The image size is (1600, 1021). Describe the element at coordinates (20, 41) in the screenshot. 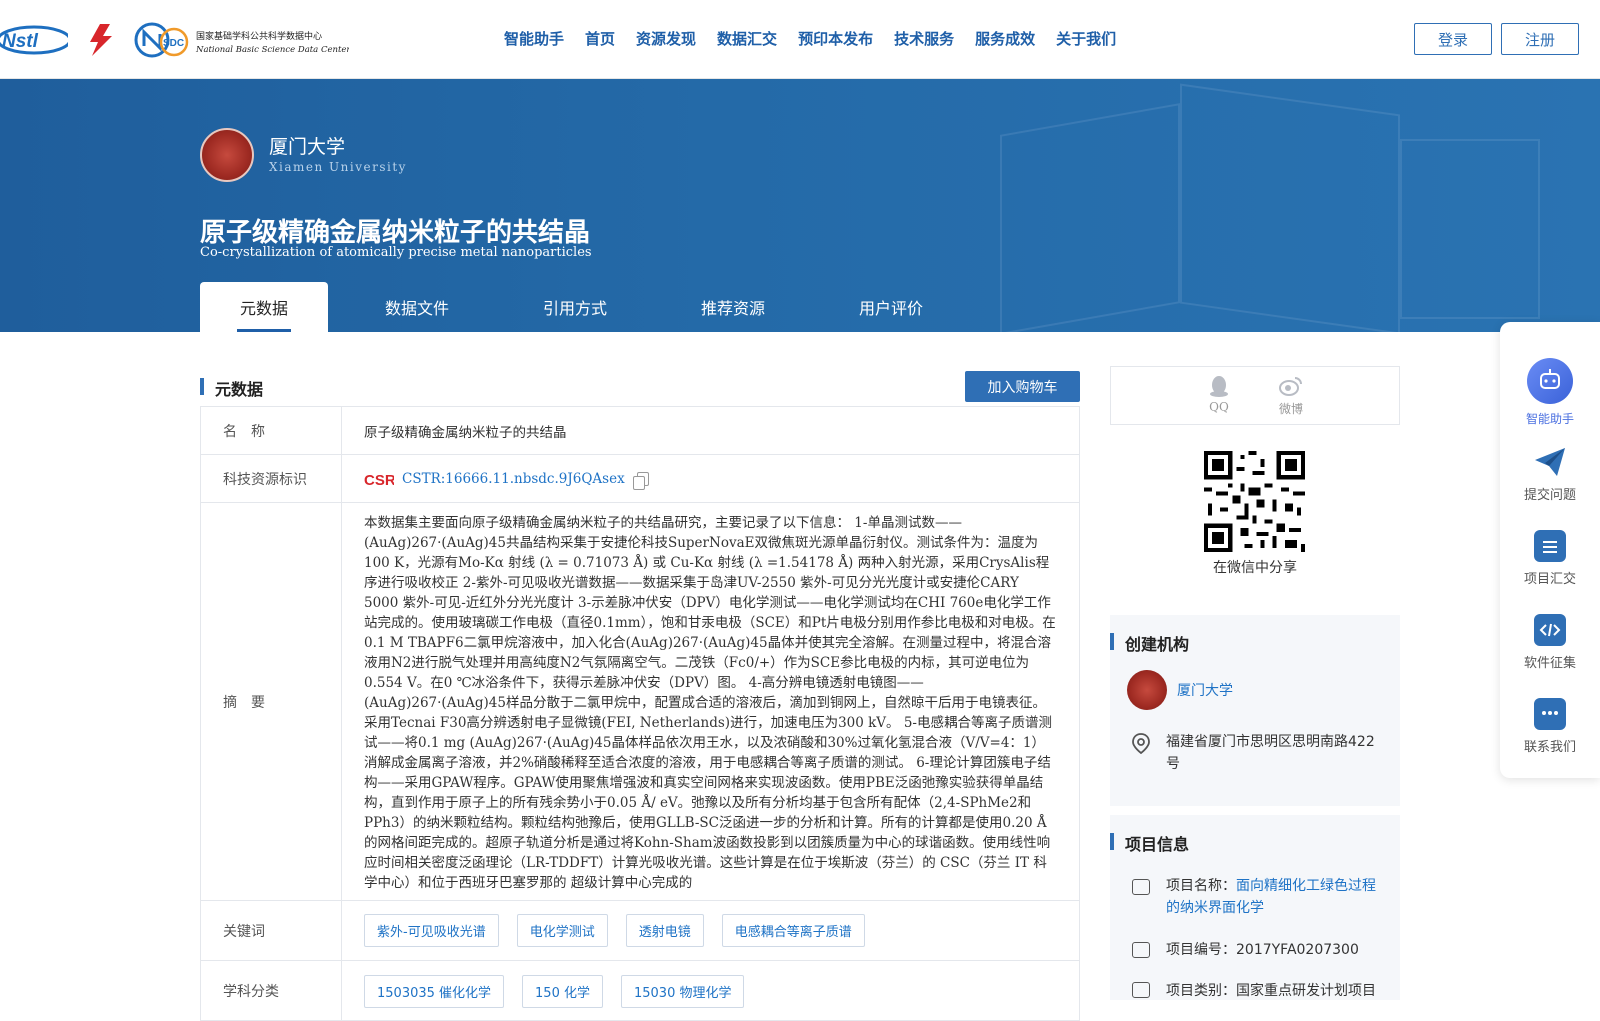

I see `svg-text: Nstl` at that location.